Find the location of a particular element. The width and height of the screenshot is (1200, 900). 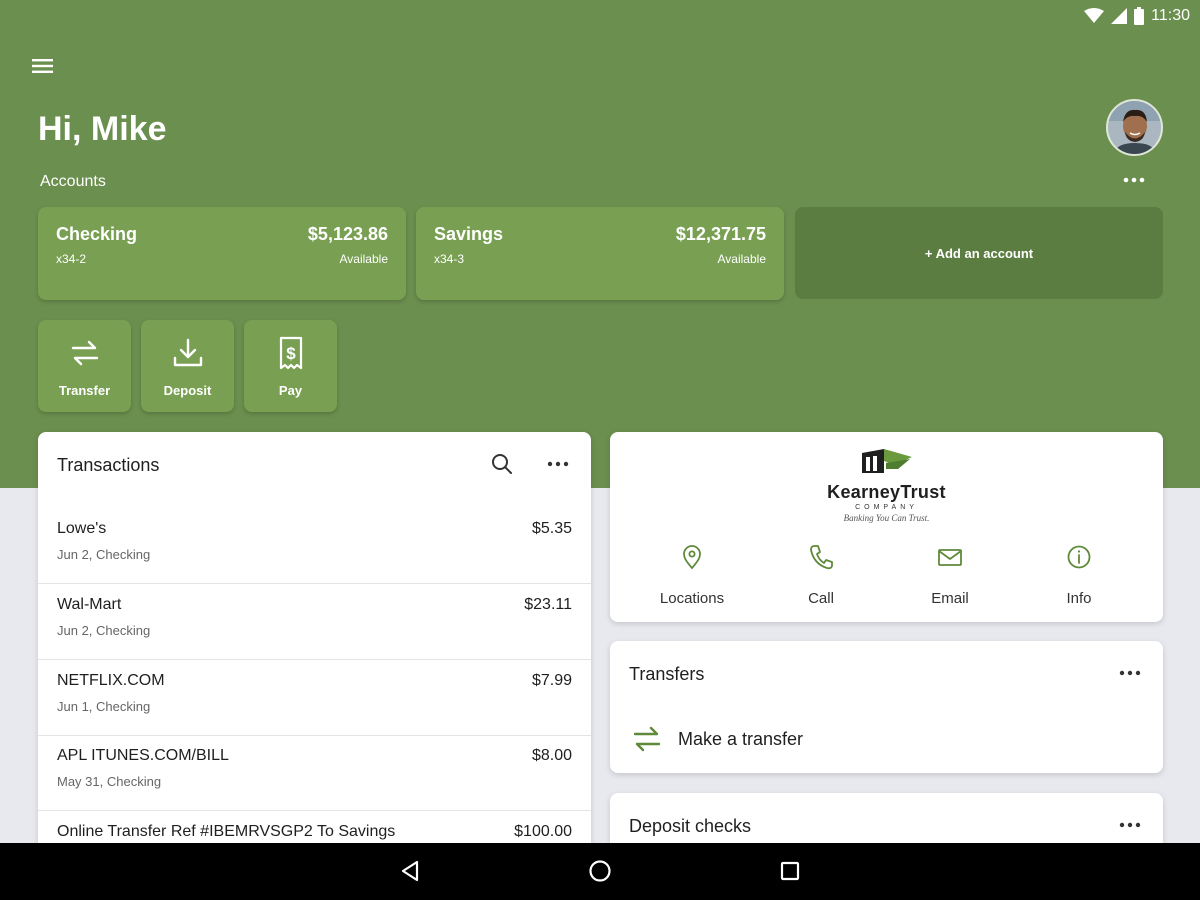

account-card-checking: Checking x34-2 $5,123.86 Available is located at coordinates (222, 253).